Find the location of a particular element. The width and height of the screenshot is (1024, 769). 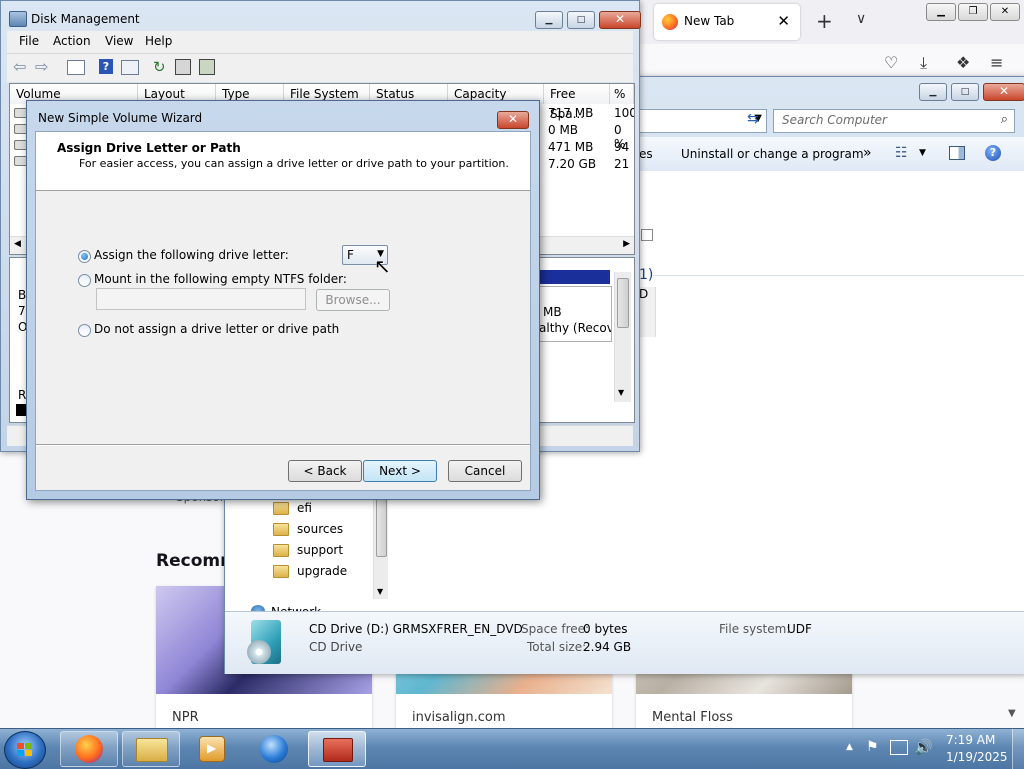

back-arrow-icon: ⇦ is located at coordinates (19, 66).